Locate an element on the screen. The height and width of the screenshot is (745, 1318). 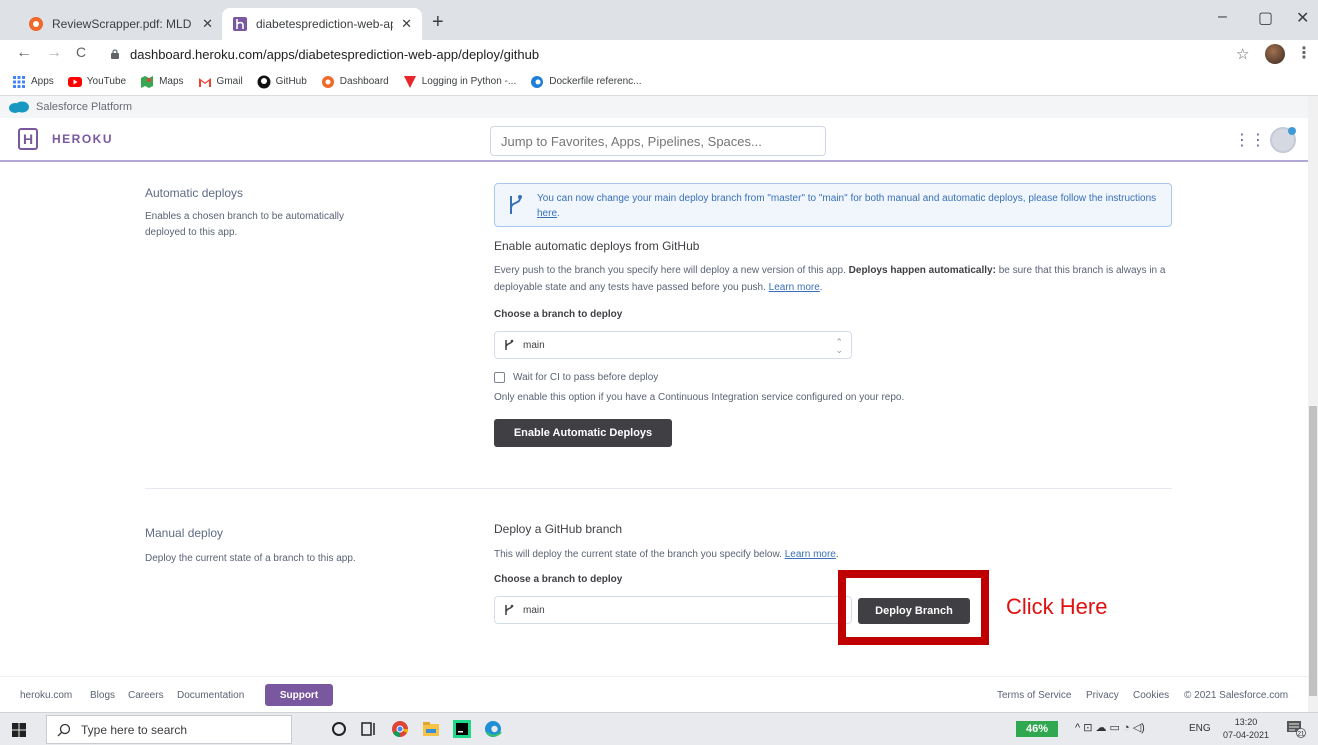
click-here-annotation: Click Here is located at coordinates (1057, 606).